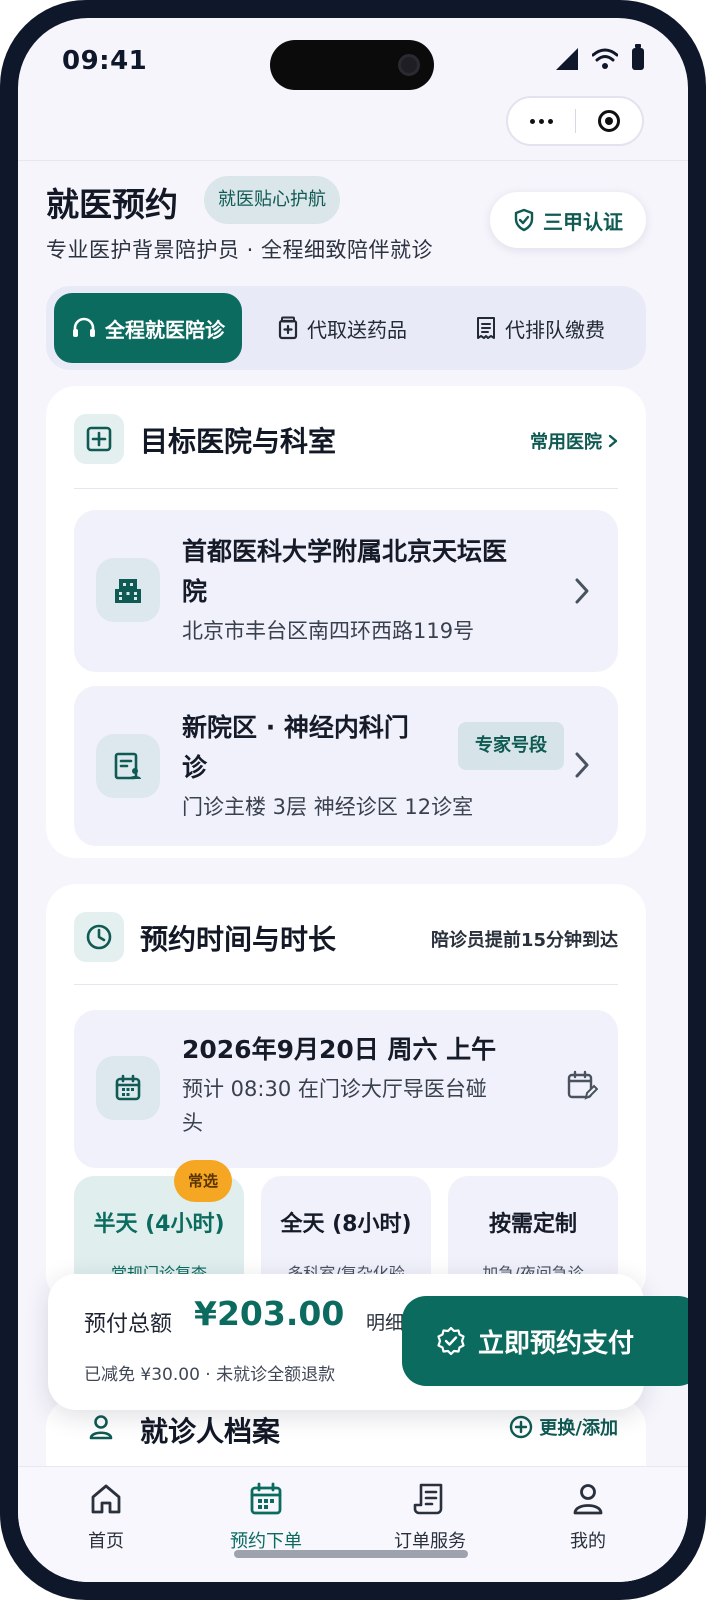 This screenshot has height=1600, width=706. I want to click on hospital-row: 首都医科大学附属北京天坛医 院 北京市丰台区南四环西路119号, so click(346, 591).